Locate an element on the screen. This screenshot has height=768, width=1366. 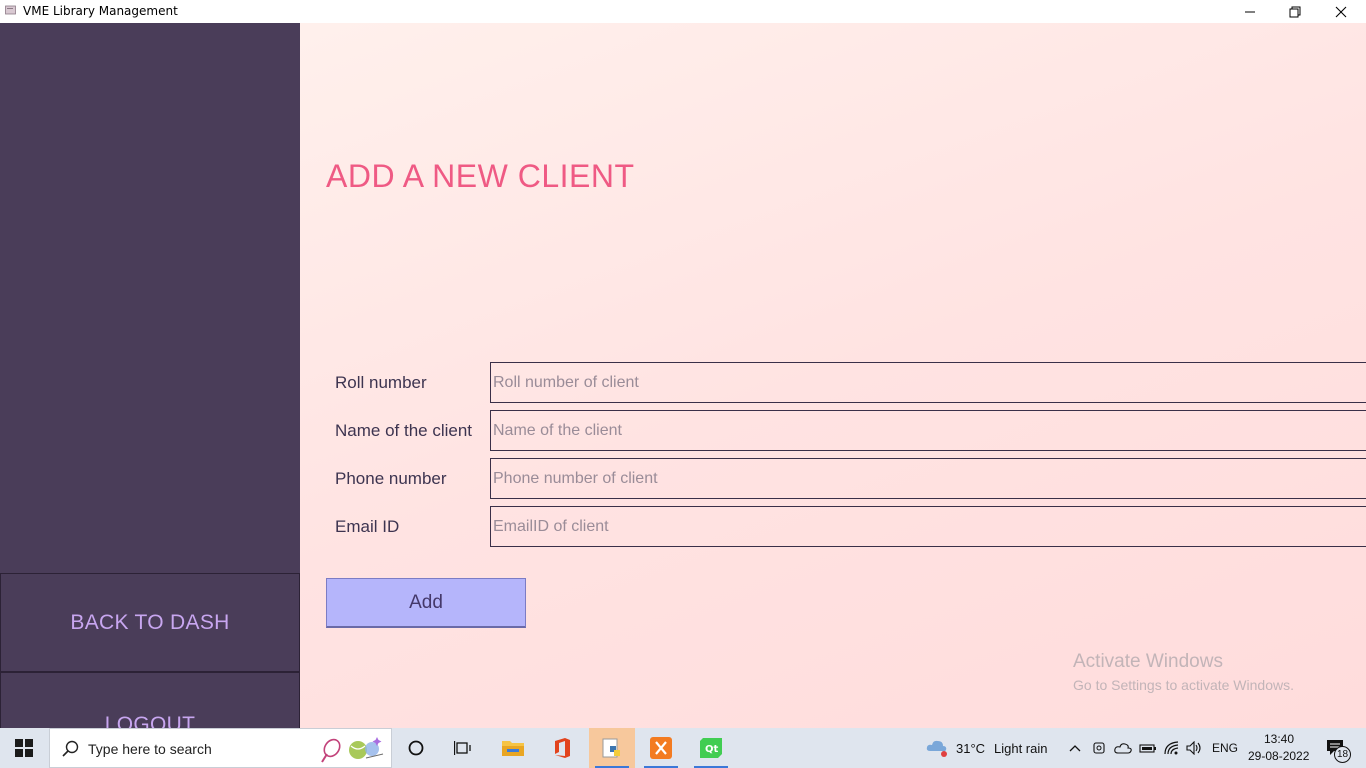
volume-button is located at coordinates (1195, 748).